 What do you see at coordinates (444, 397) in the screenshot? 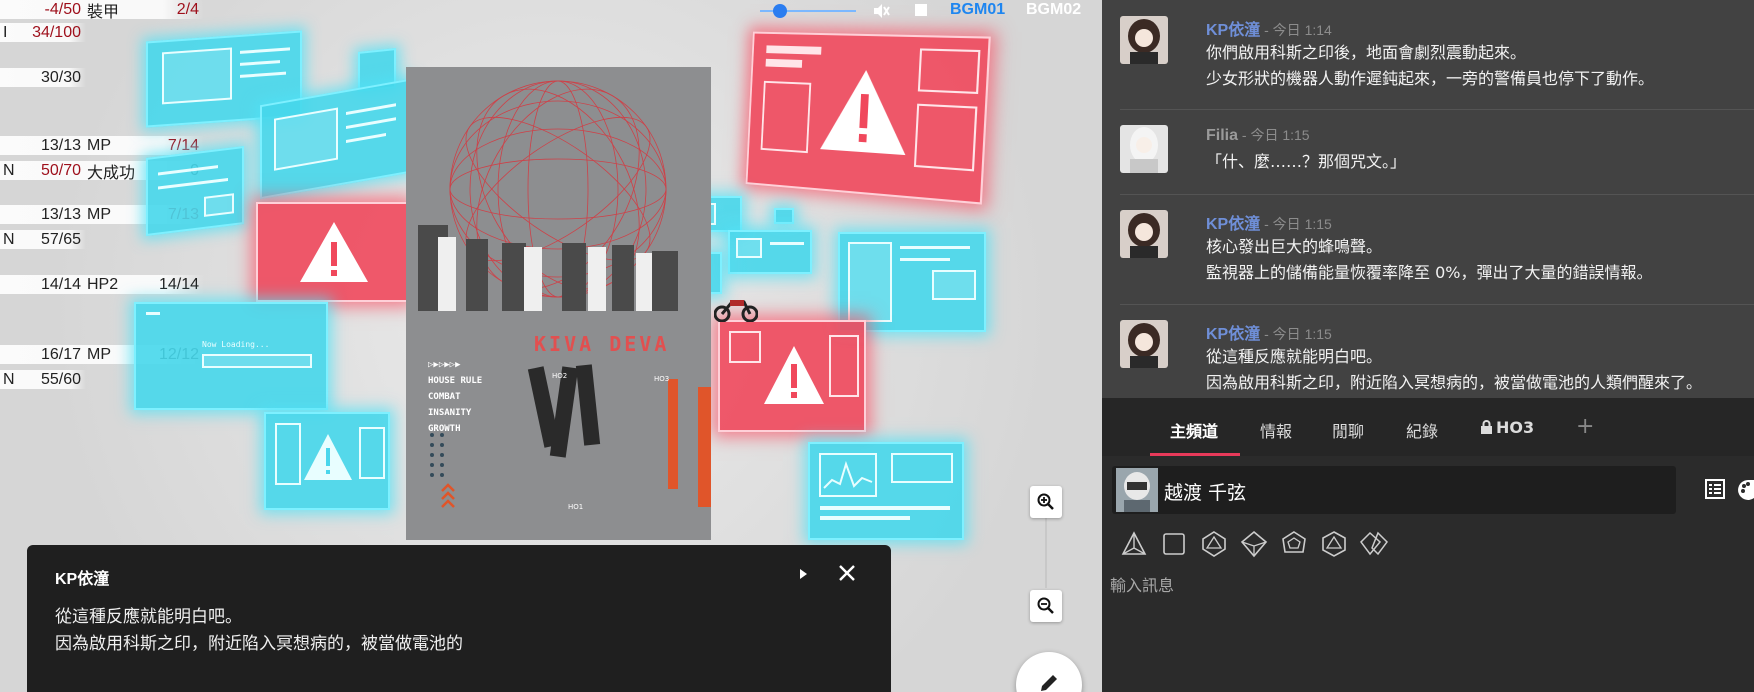
I see `poster-menu-item: COMBAT` at bounding box center [444, 397].